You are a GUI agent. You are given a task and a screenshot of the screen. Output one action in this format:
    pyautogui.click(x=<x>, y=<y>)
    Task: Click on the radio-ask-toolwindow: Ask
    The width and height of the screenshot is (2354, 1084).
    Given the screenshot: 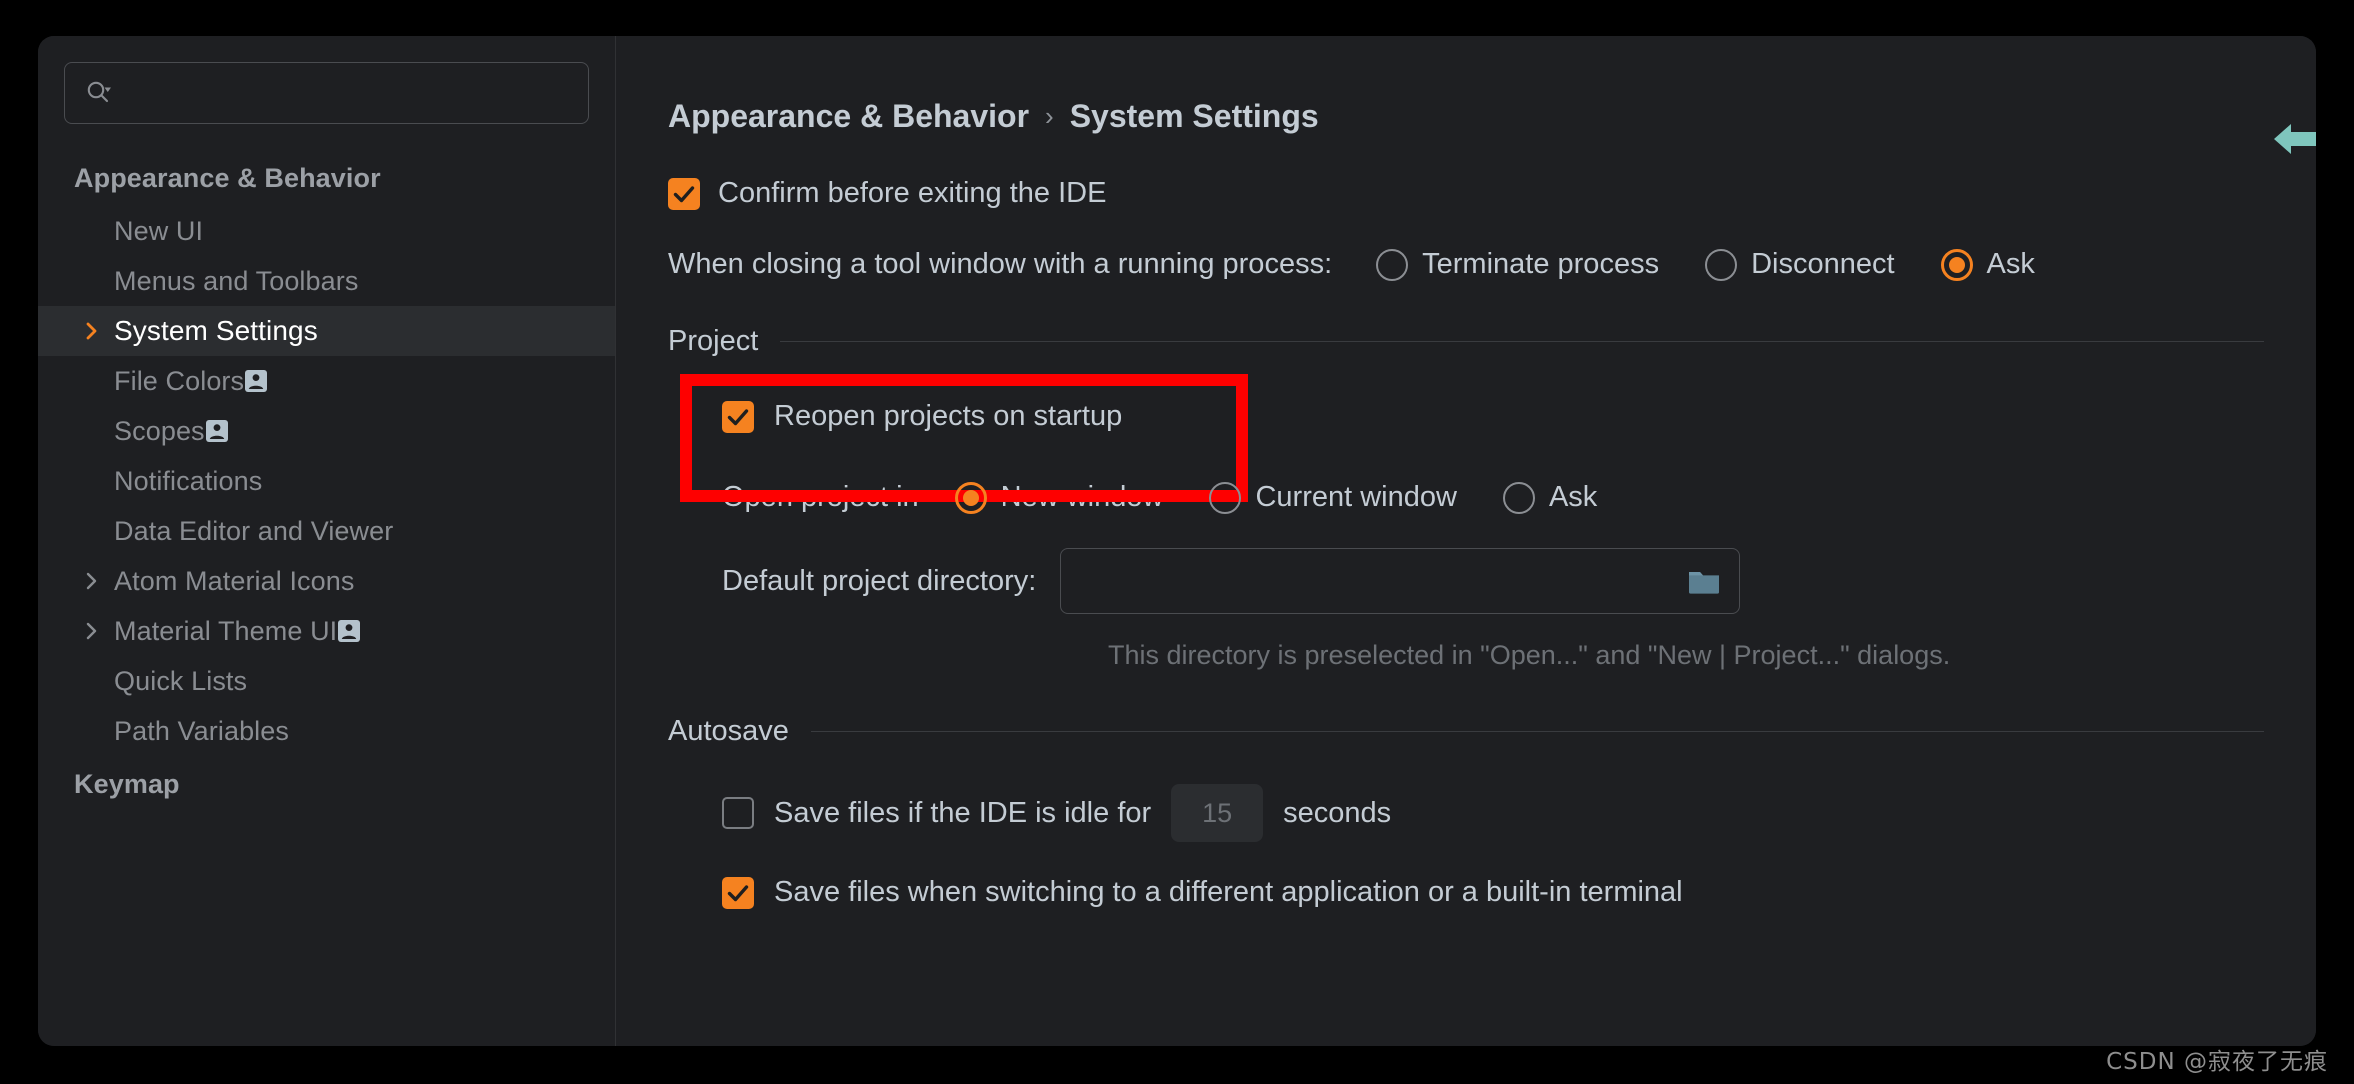 What is the action you would take?
    pyautogui.click(x=1987, y=264)
    